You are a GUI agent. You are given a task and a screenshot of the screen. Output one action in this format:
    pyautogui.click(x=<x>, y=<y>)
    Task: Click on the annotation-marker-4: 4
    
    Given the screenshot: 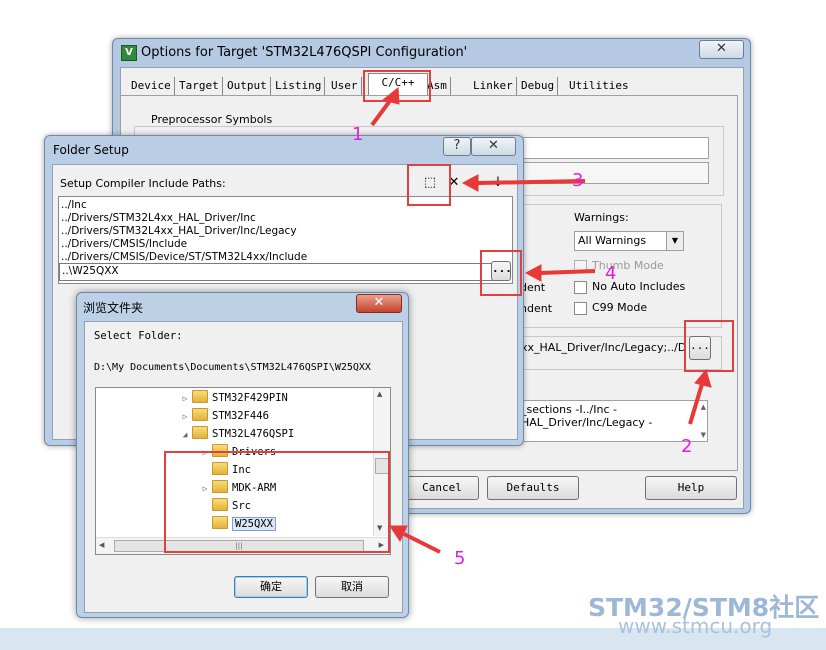 What is the action you would take?
    pyautogui.click(x=611, y=273)
    